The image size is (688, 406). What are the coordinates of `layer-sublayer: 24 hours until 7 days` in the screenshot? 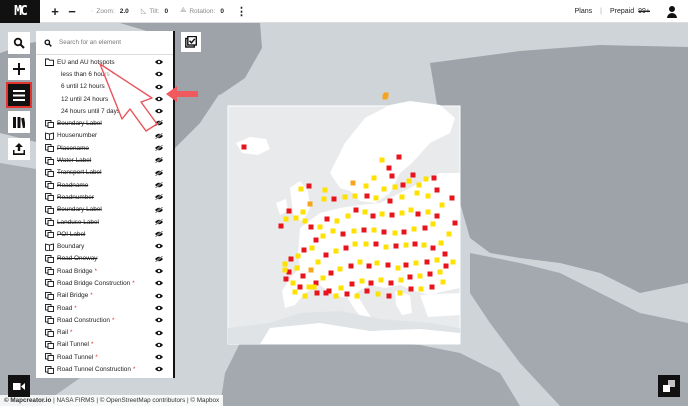 It's located at (104, 111).